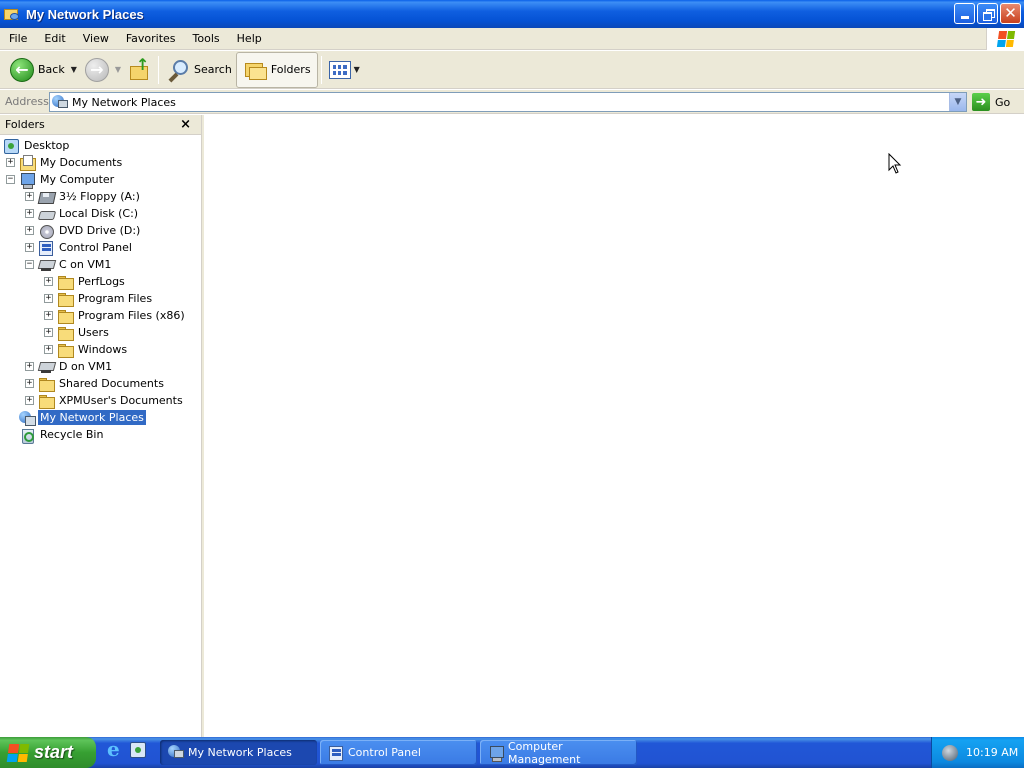  I want to click on close-button: ✕, so click(1010, 13).